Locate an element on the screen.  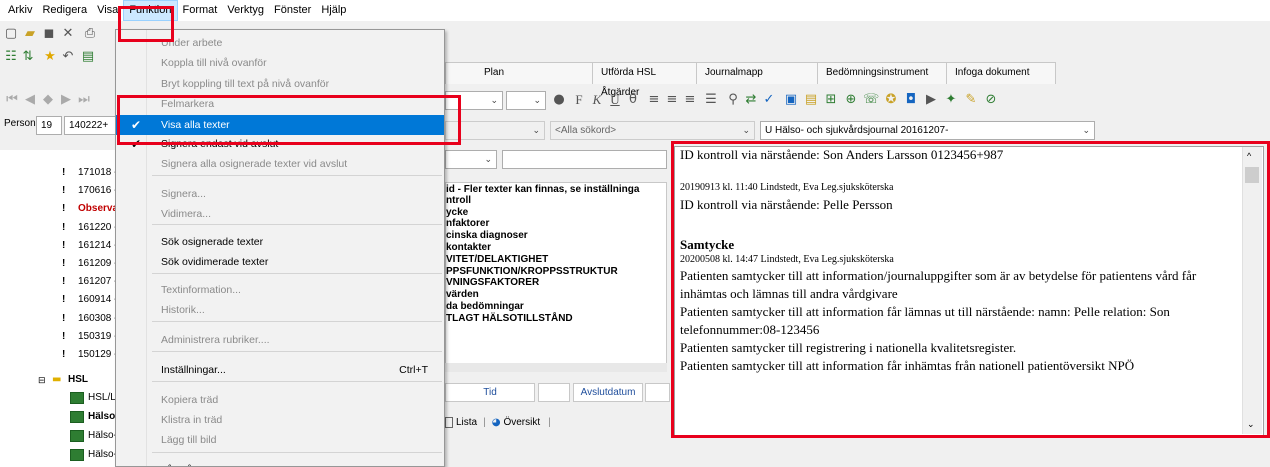
first-icon: ⏮ is located at coordinates (12, 100).